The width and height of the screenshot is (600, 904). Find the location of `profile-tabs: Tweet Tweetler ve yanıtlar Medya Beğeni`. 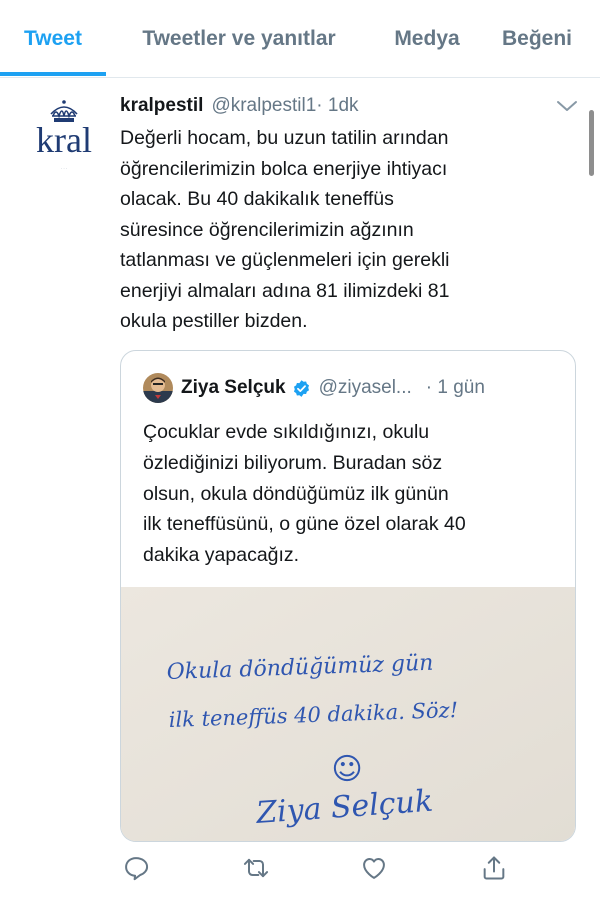

profile-tabs: Tweet Tweetler ve yanıtlar Medya Beğeni is located at coordinates (300, 39).